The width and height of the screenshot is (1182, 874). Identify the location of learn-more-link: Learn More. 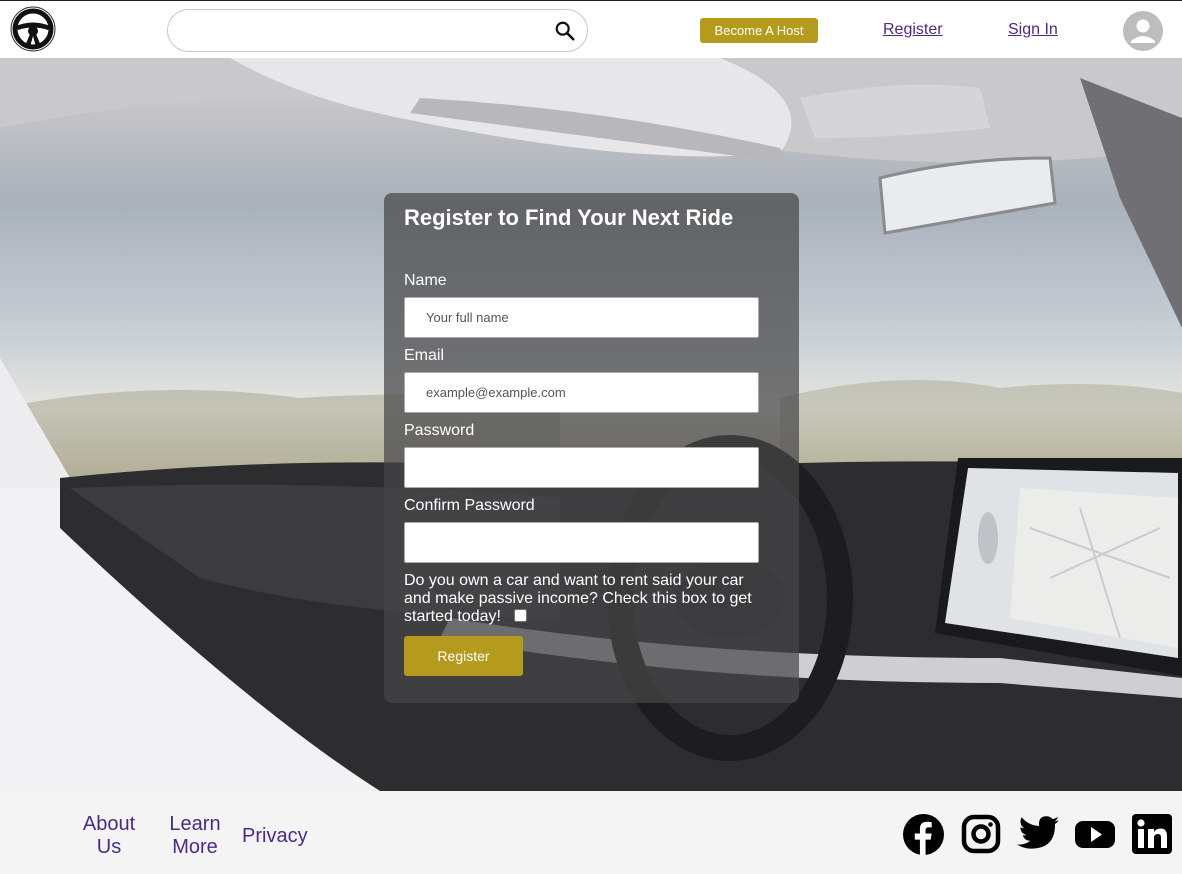
(195, 836).